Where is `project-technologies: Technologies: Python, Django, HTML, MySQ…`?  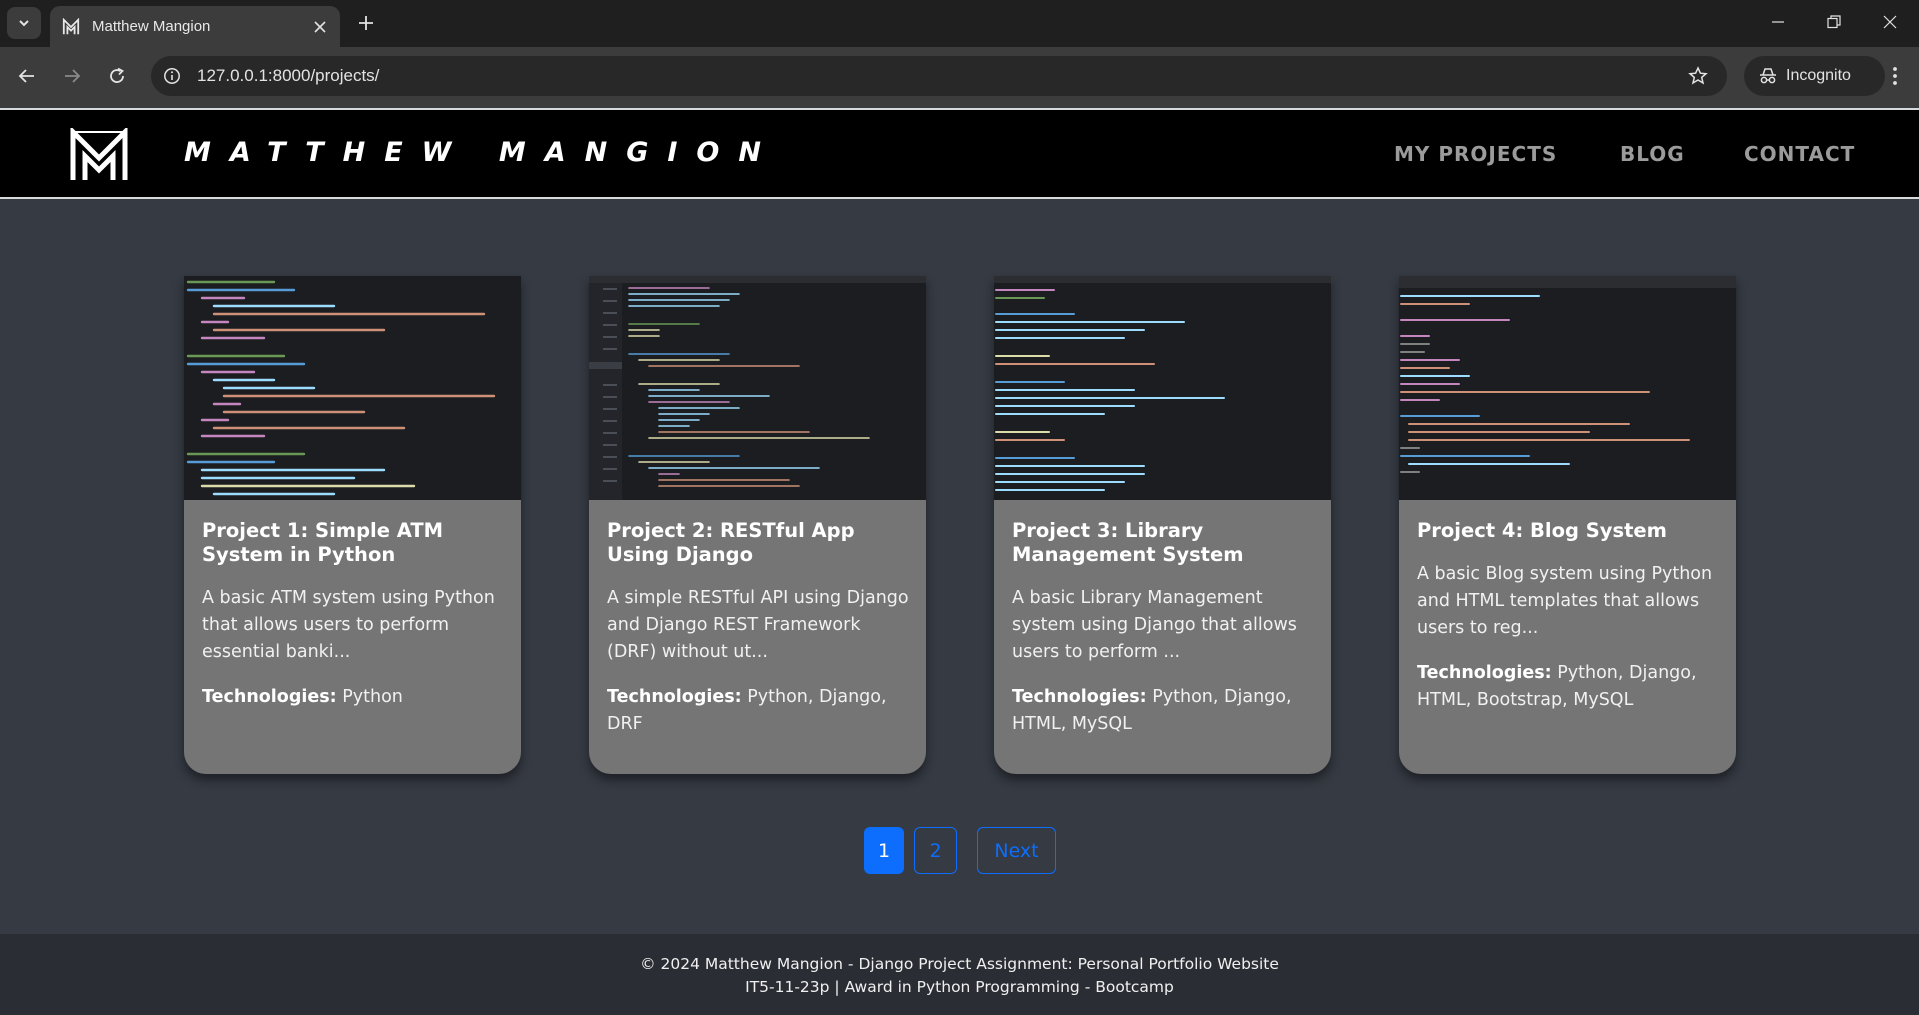
project-technologies: Technologies: Python, Django, HTML, MySQ… is located at coordinates (1164, 711).